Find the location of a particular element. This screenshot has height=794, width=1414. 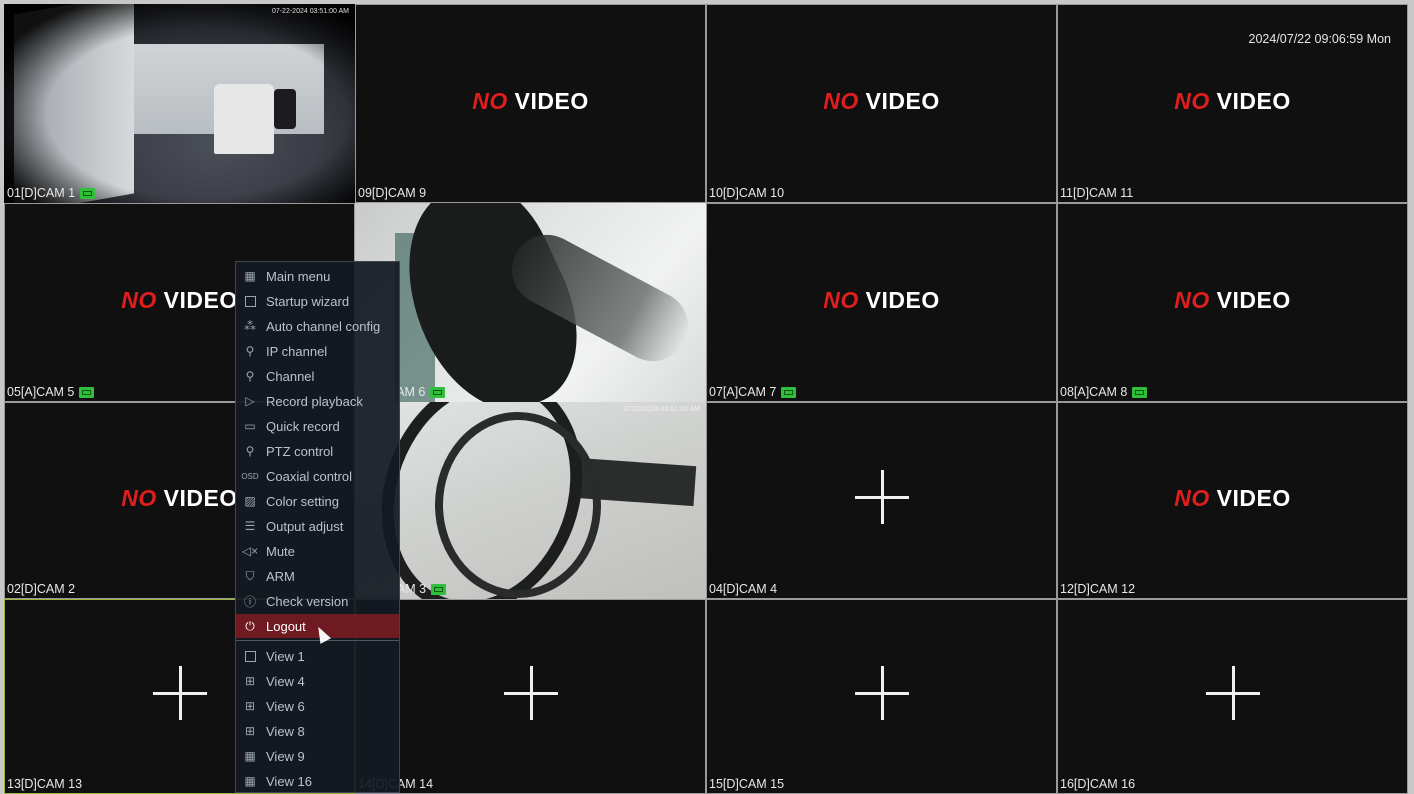

menu-item-channel: ⚲ Channel is located at coordinates (317, 376).